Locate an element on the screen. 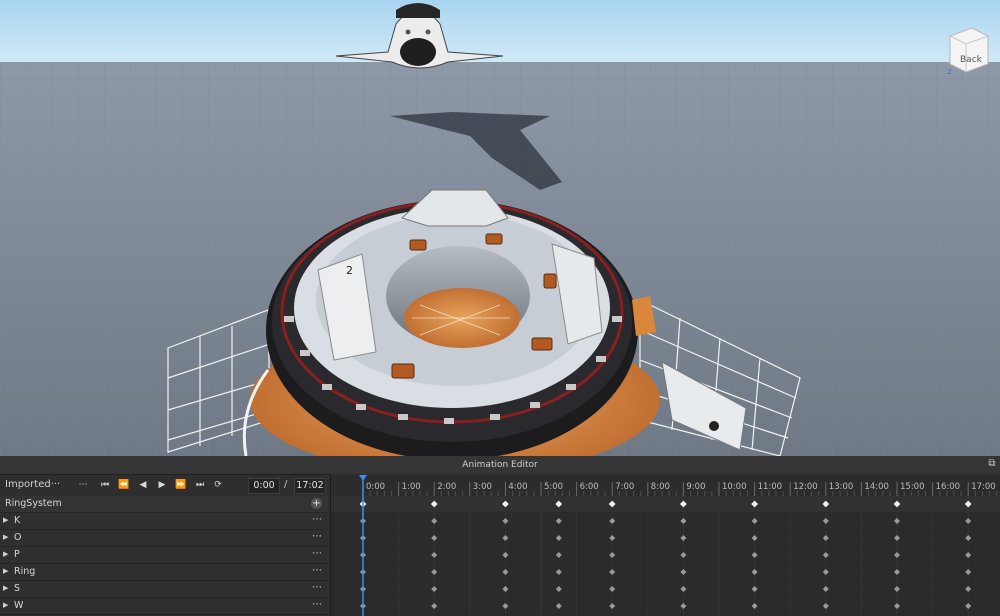 The height and width of the screenshot is (616, 1000). timeline-tick-label: 14:00 is located at coordinates (876, 487).